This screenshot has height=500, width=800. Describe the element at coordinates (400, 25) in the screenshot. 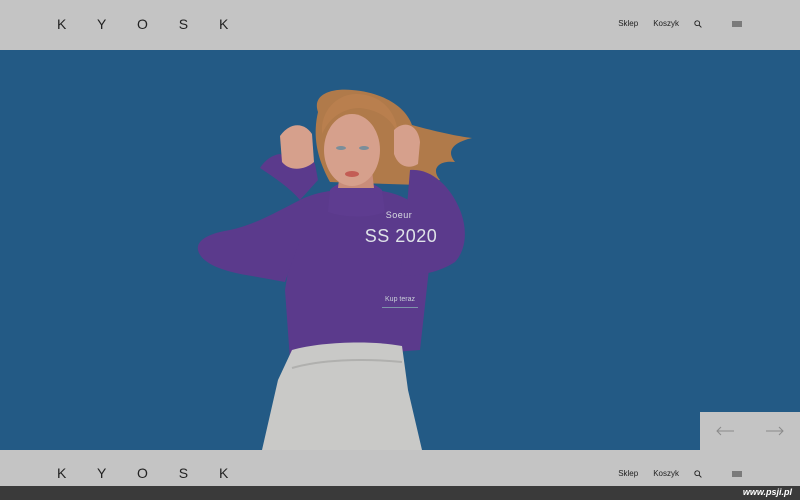

I see `top-header: K Y O S K Sklep Koszyk` at that location.